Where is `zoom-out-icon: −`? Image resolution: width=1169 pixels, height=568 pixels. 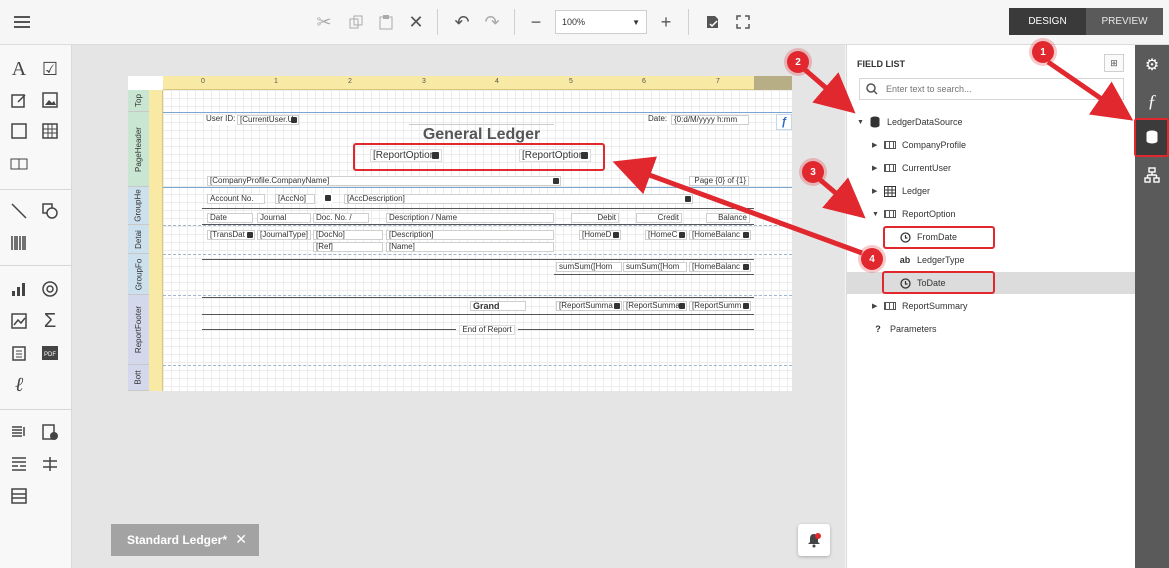
zoom-out-icon: − is located at coordinates (536, 22).